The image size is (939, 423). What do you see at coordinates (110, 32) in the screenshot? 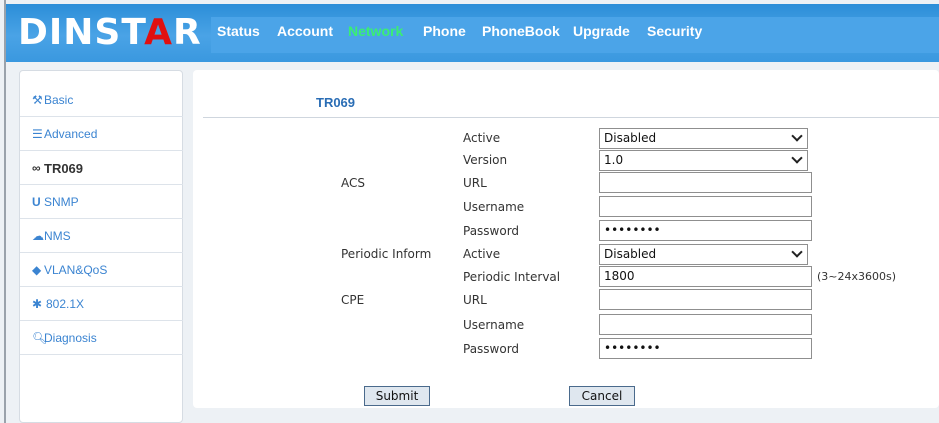
I see `dinstar-logo: DINSTAR` at bounding box center [110, 32].